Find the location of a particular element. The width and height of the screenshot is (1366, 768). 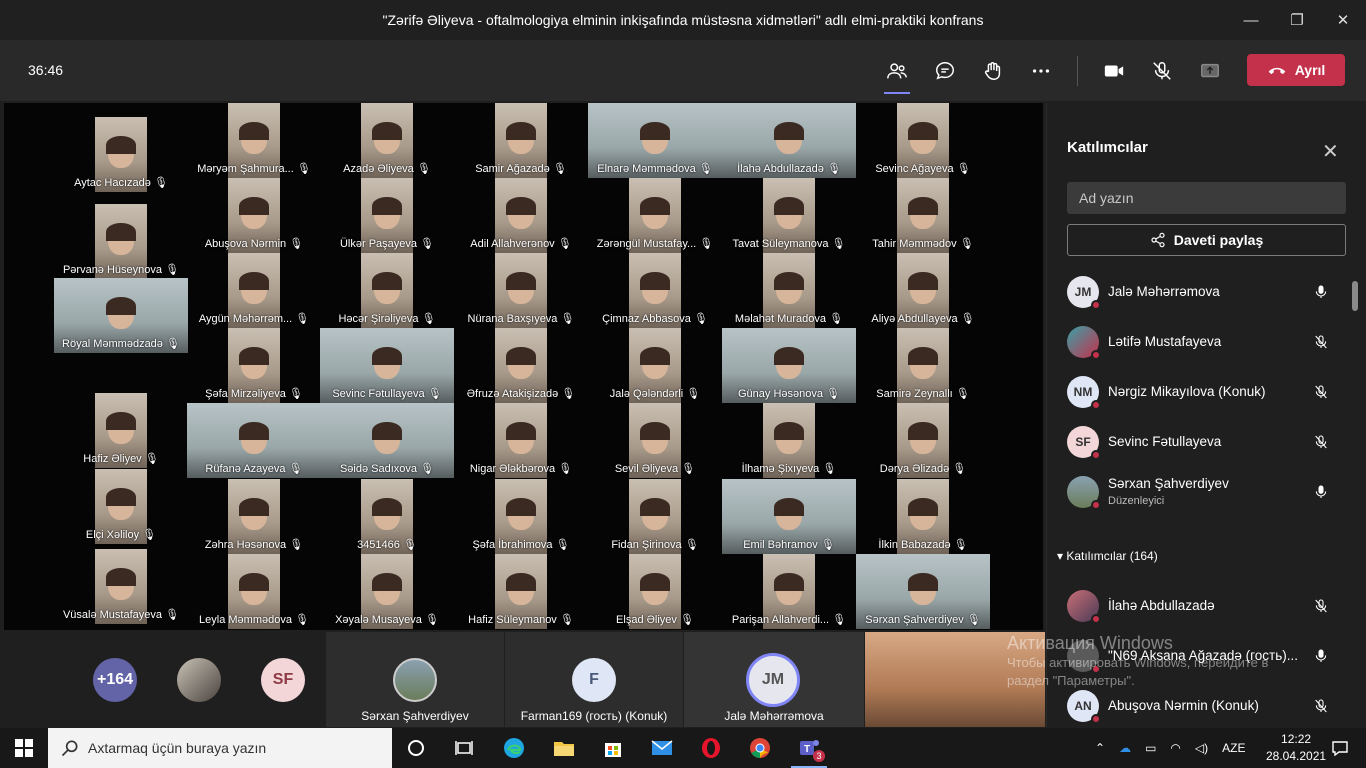

file-explorer-icon is located at coordinates (564, 748).